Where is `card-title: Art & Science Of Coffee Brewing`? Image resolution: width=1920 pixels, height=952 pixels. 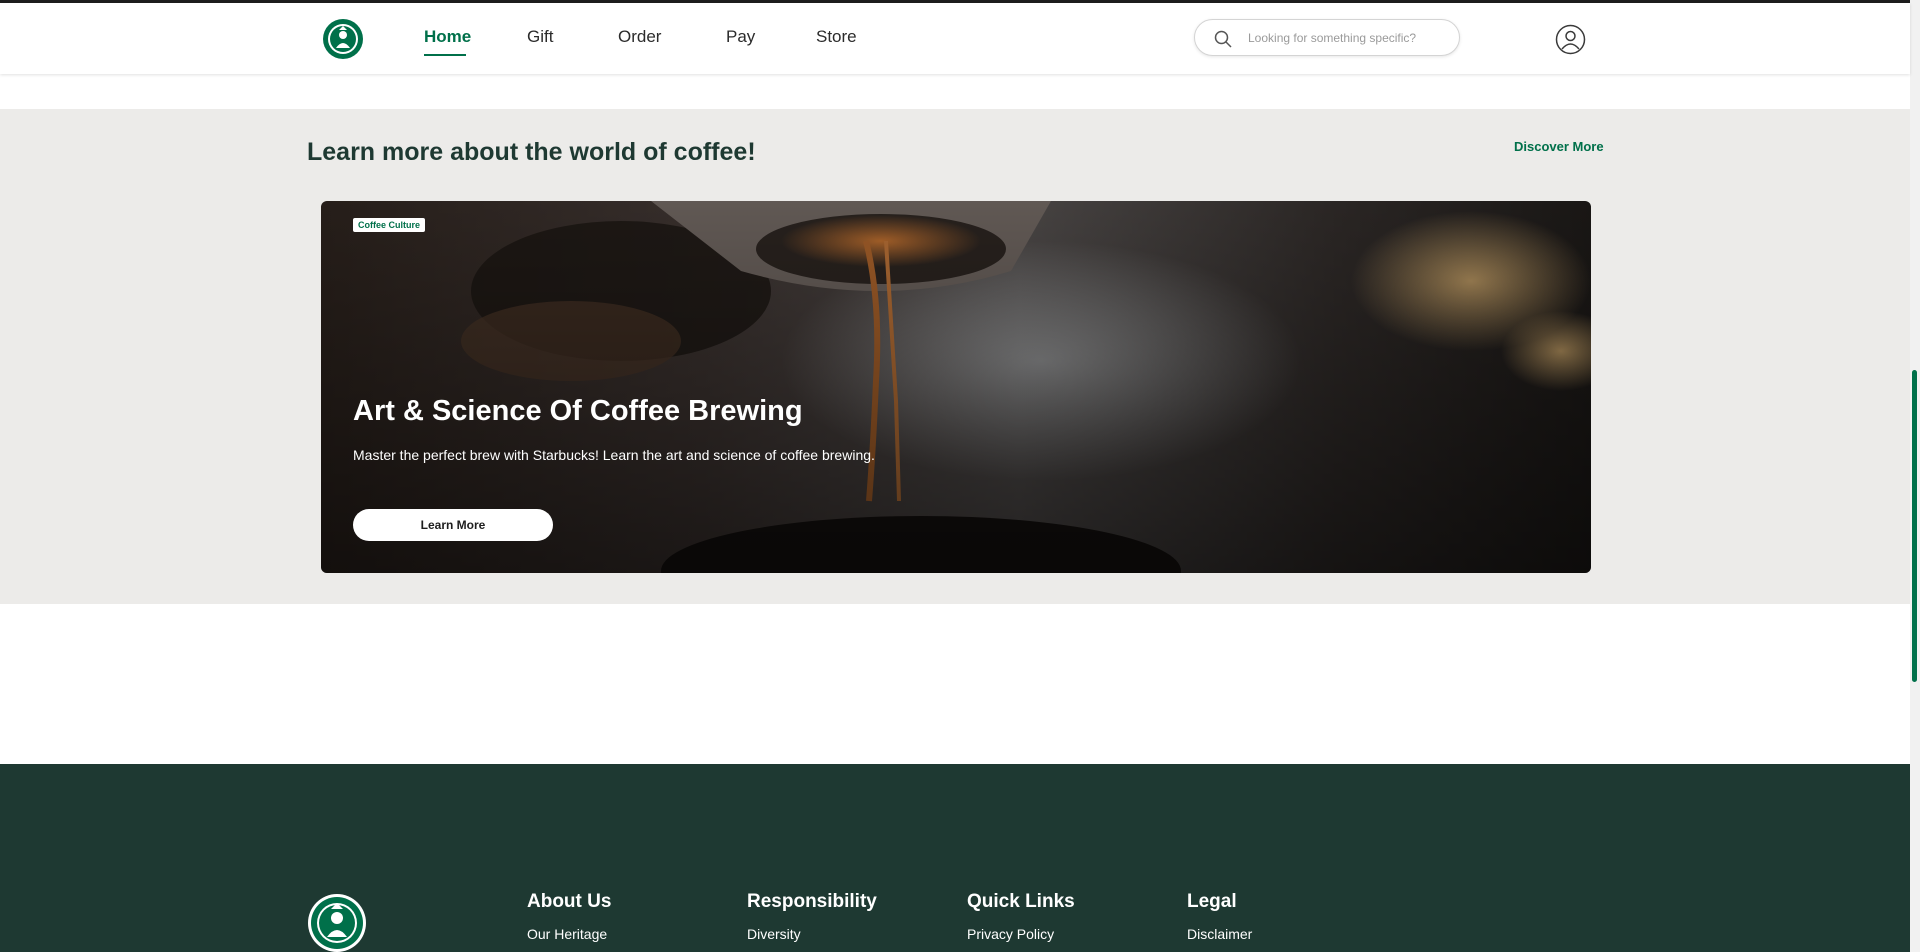
card-title: Art & Science Of Coffee Brewing is located at coordinates (578, 411).